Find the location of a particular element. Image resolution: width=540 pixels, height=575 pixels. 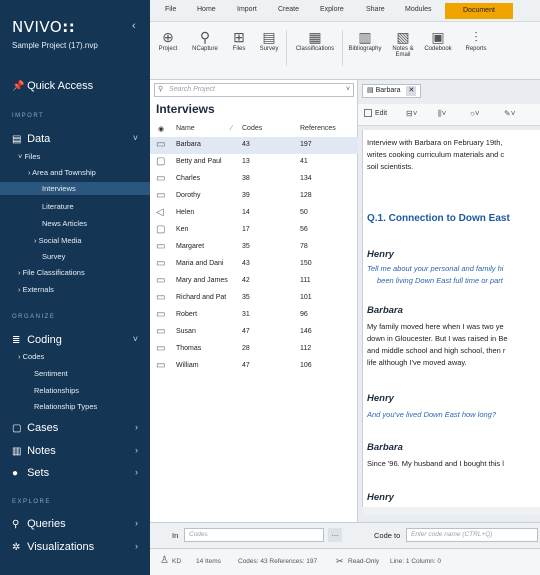

speaker-name: Barbara is located at coordinates (385, 310).